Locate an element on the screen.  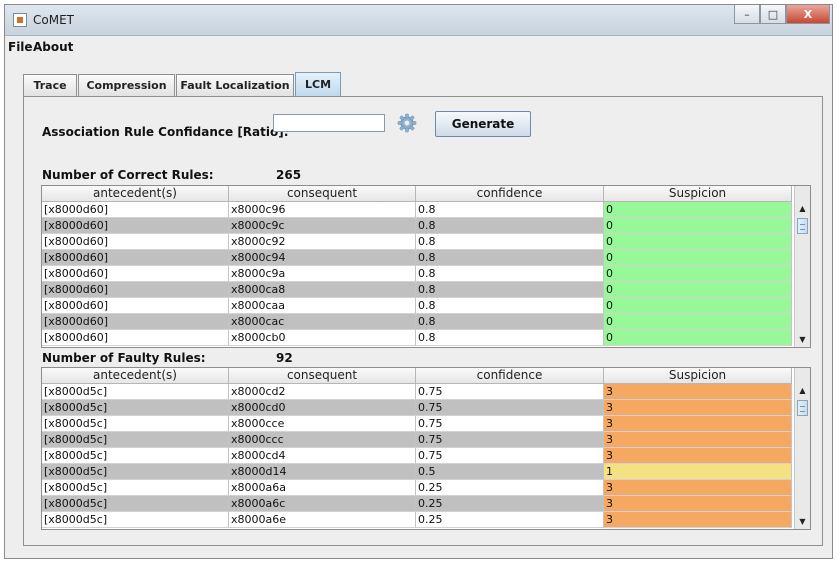
table-row: [x8000d5c] x8000a6c 0.25 3 is located at coordinates (426, 504).